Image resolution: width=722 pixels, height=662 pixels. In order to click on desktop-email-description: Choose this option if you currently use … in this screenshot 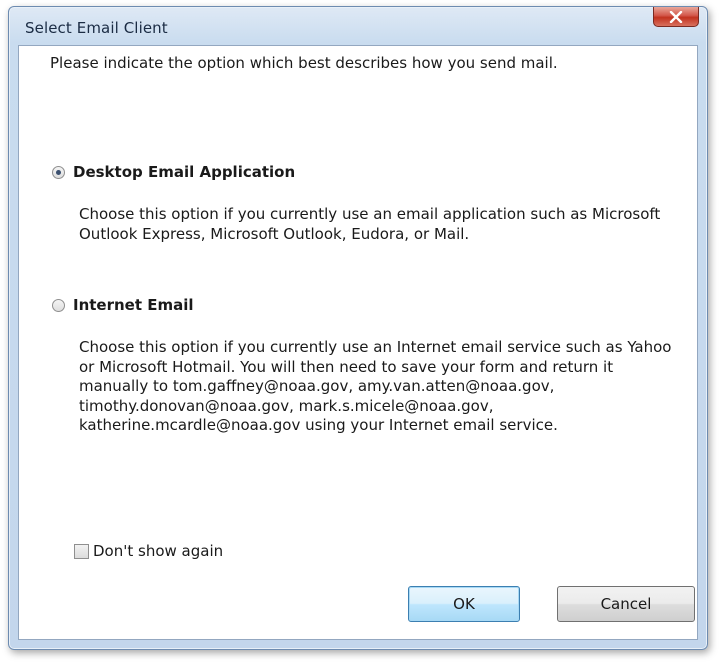, I will do `click(370, 224)`.